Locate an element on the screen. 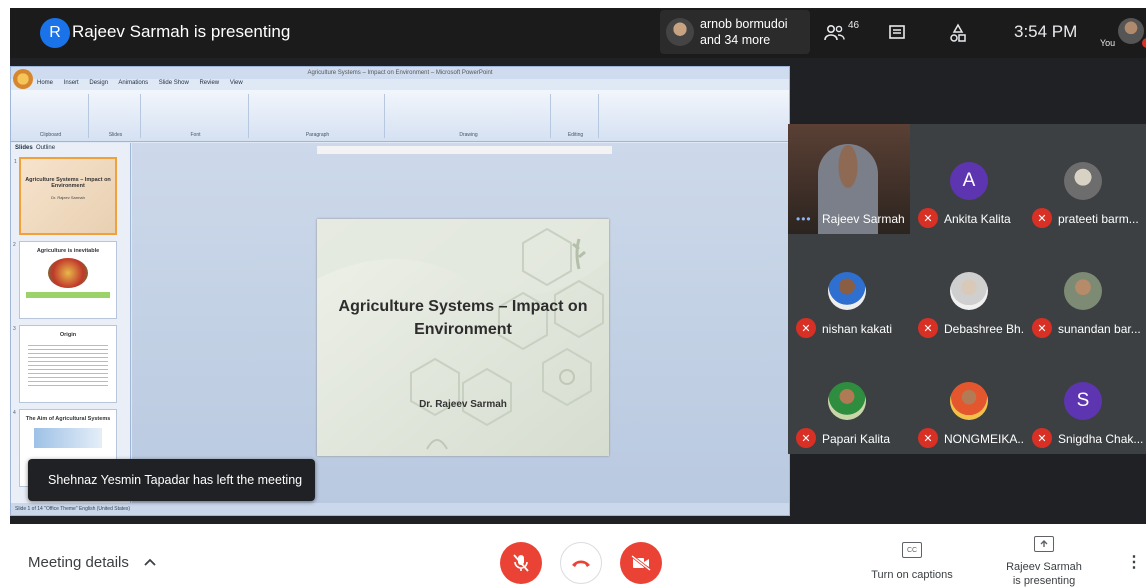 This screenshot has height=587, width=1146. participant-tile: ✕ Papari Kalita is located at coordinates (849, 399).